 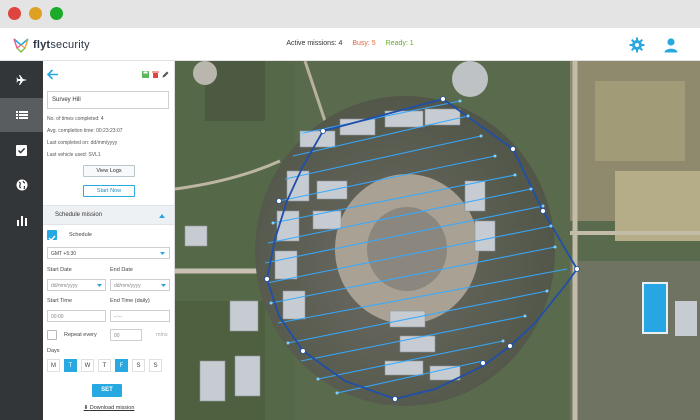 I want to click on day-sunday: S, so click(x=155, y=365).